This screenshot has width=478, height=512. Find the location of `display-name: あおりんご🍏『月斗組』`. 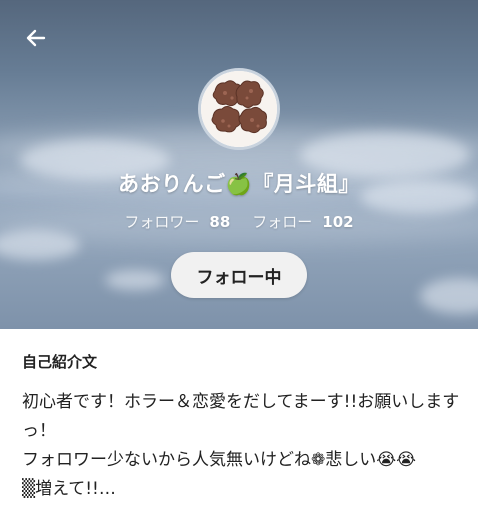

display-name: あおりんご🍏『月斗組』 is located at coordinates (239, 184).